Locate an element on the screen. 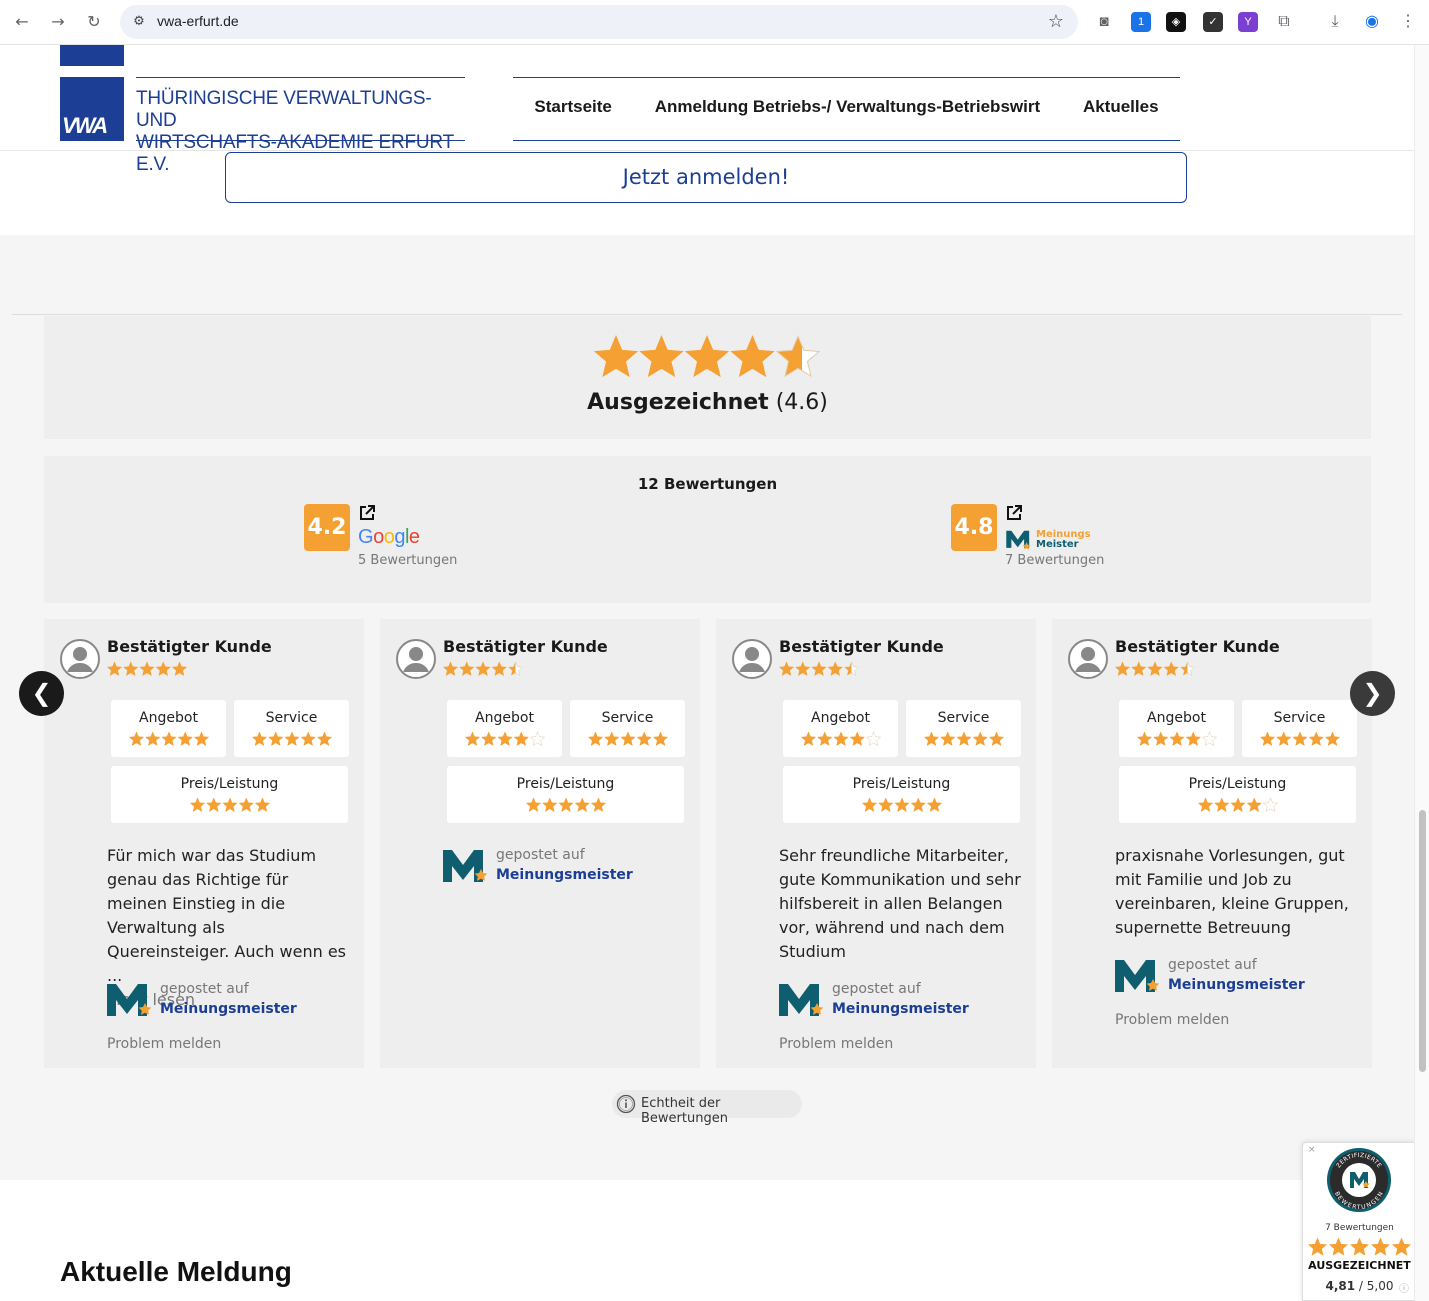  widget-info-icon: ⓘ is located at coordinates (1404, 1287).